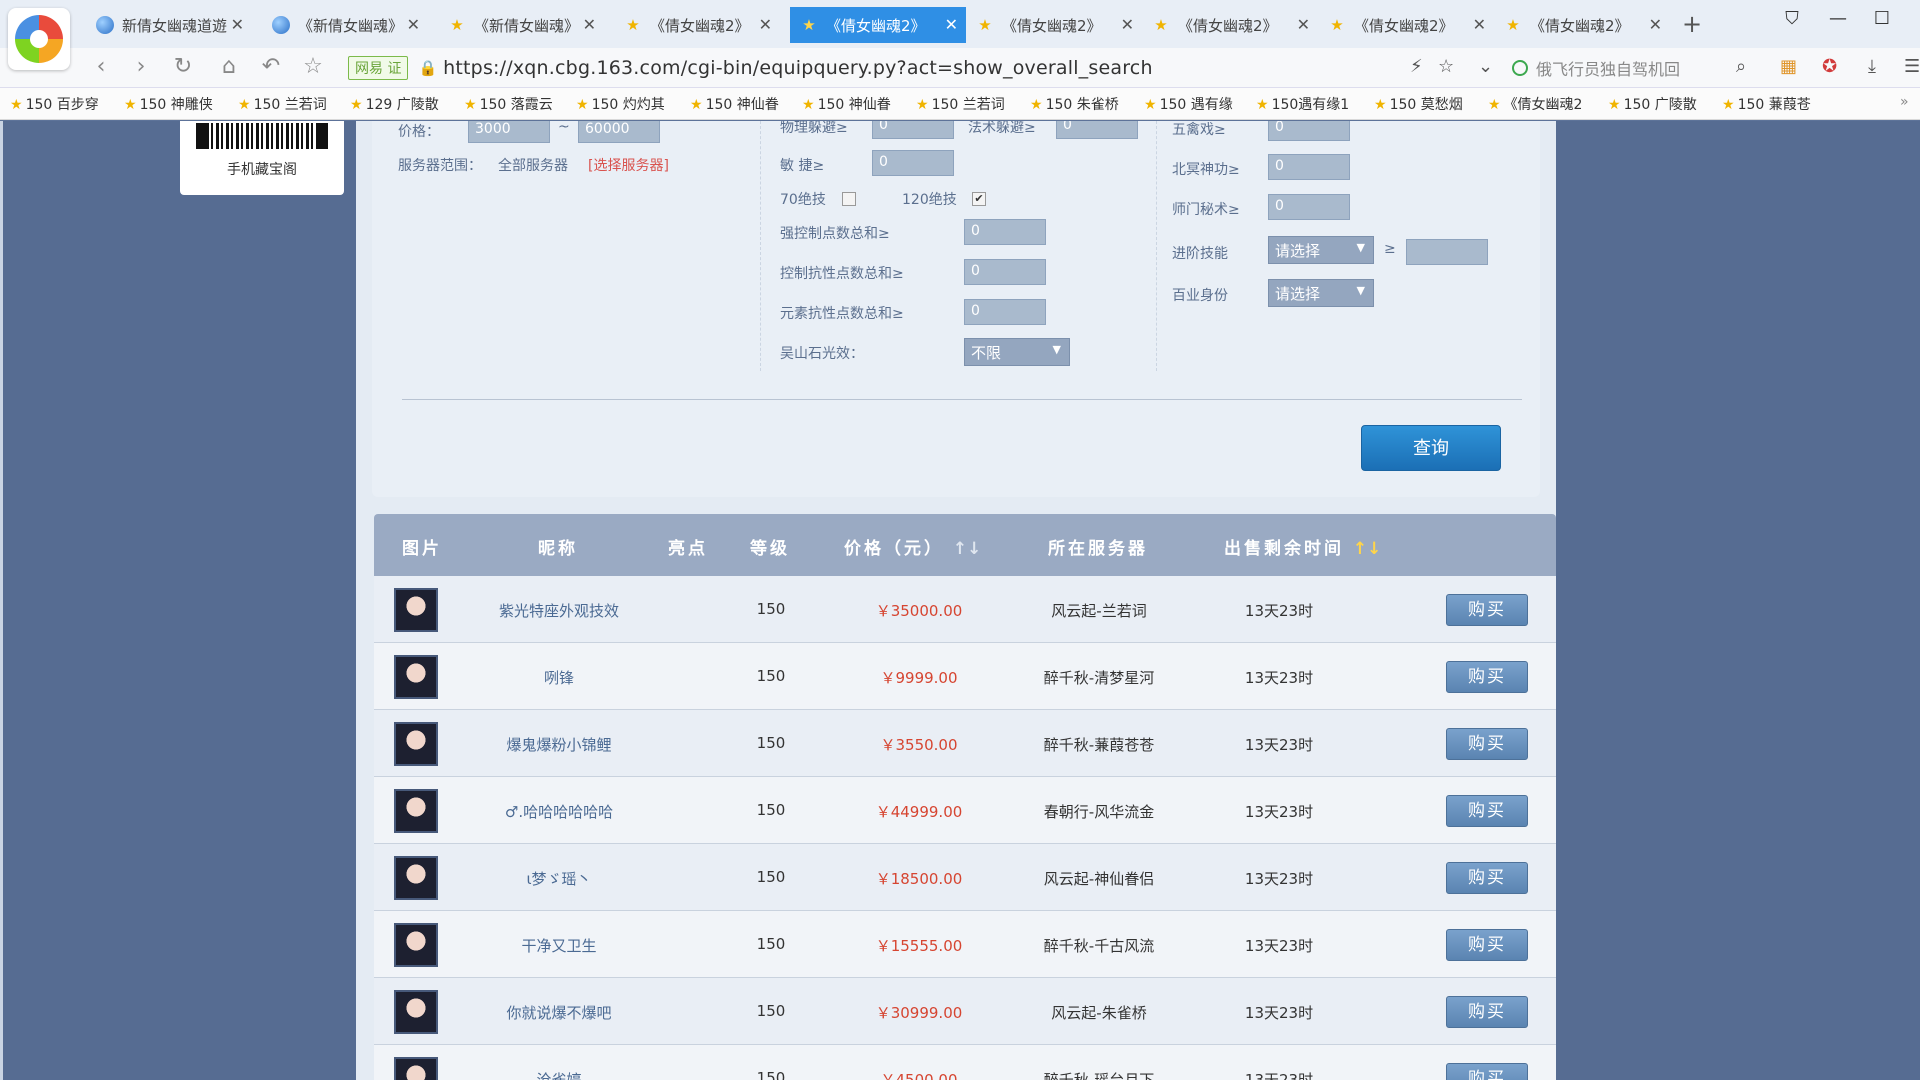 Image resolution: width=1920 pixels, height=1080 pixels. What do you see at coordinates (912, 546) in the screenshot?
I see `header-price: 价格（元） ↑↓` at bounding box center [912, 546].